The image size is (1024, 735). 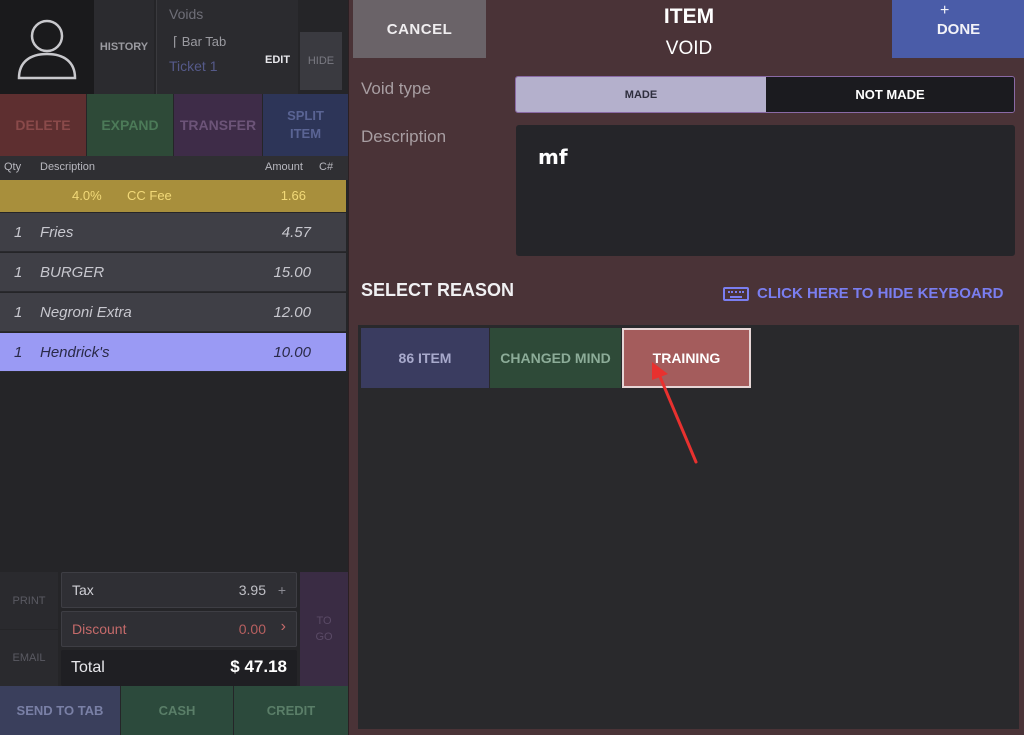 What do you see at coordinates (277, 60) in the screenshot?
I see `edit-button: EDIT` at bounding box center [277, 60].